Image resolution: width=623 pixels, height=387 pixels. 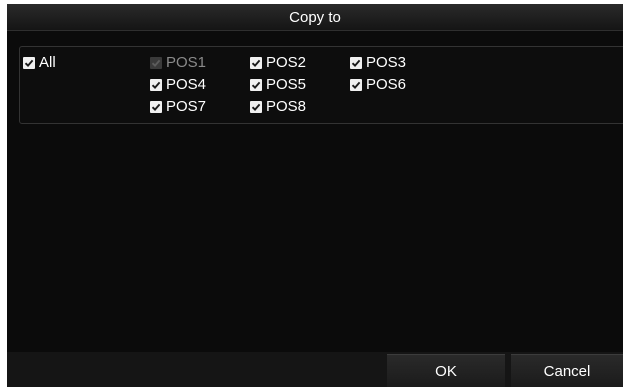 I want to click on checkbox-pos7-label: POS7, so click(x=186, y=106).